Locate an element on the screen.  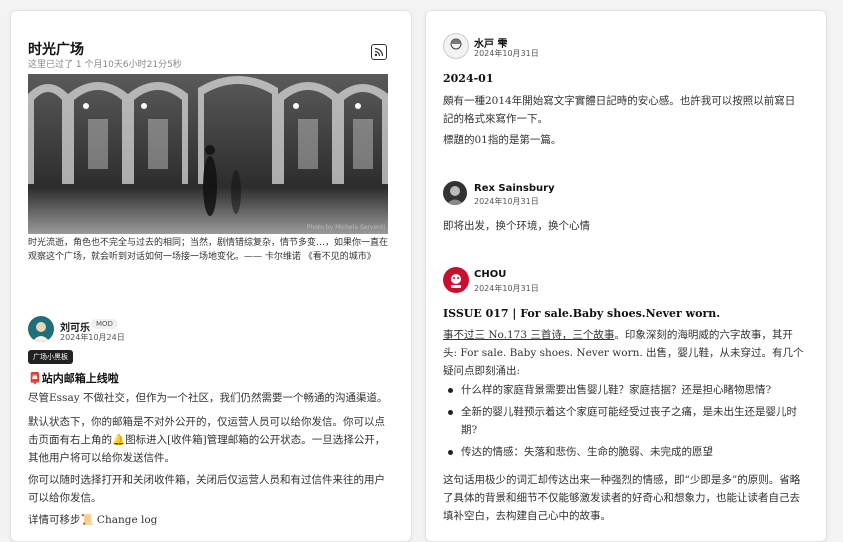
post-paragraph: 尽管Essay 不做社交，但作为一个社区，我们仍然需要一个畅通的沟通渠道。 is located at coordinates (208, 398).